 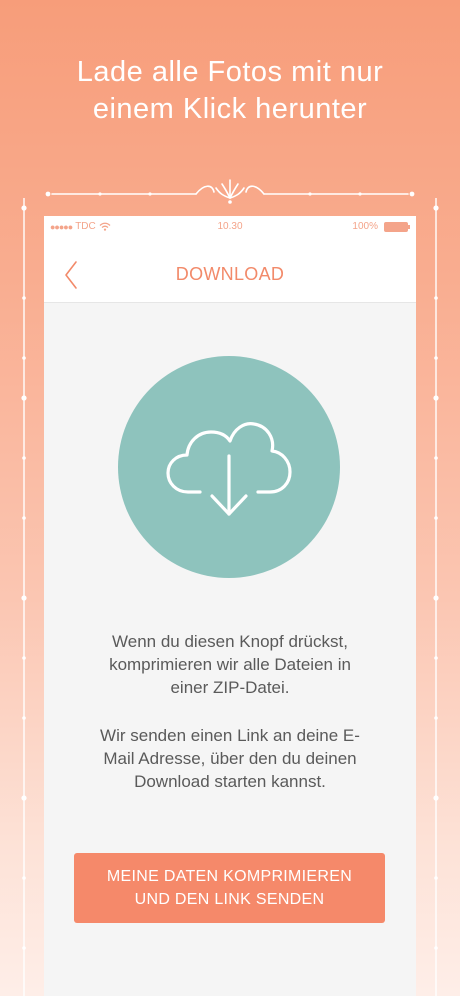 I want to click on status-battery-group: 100%, so click(x=381, y=226).